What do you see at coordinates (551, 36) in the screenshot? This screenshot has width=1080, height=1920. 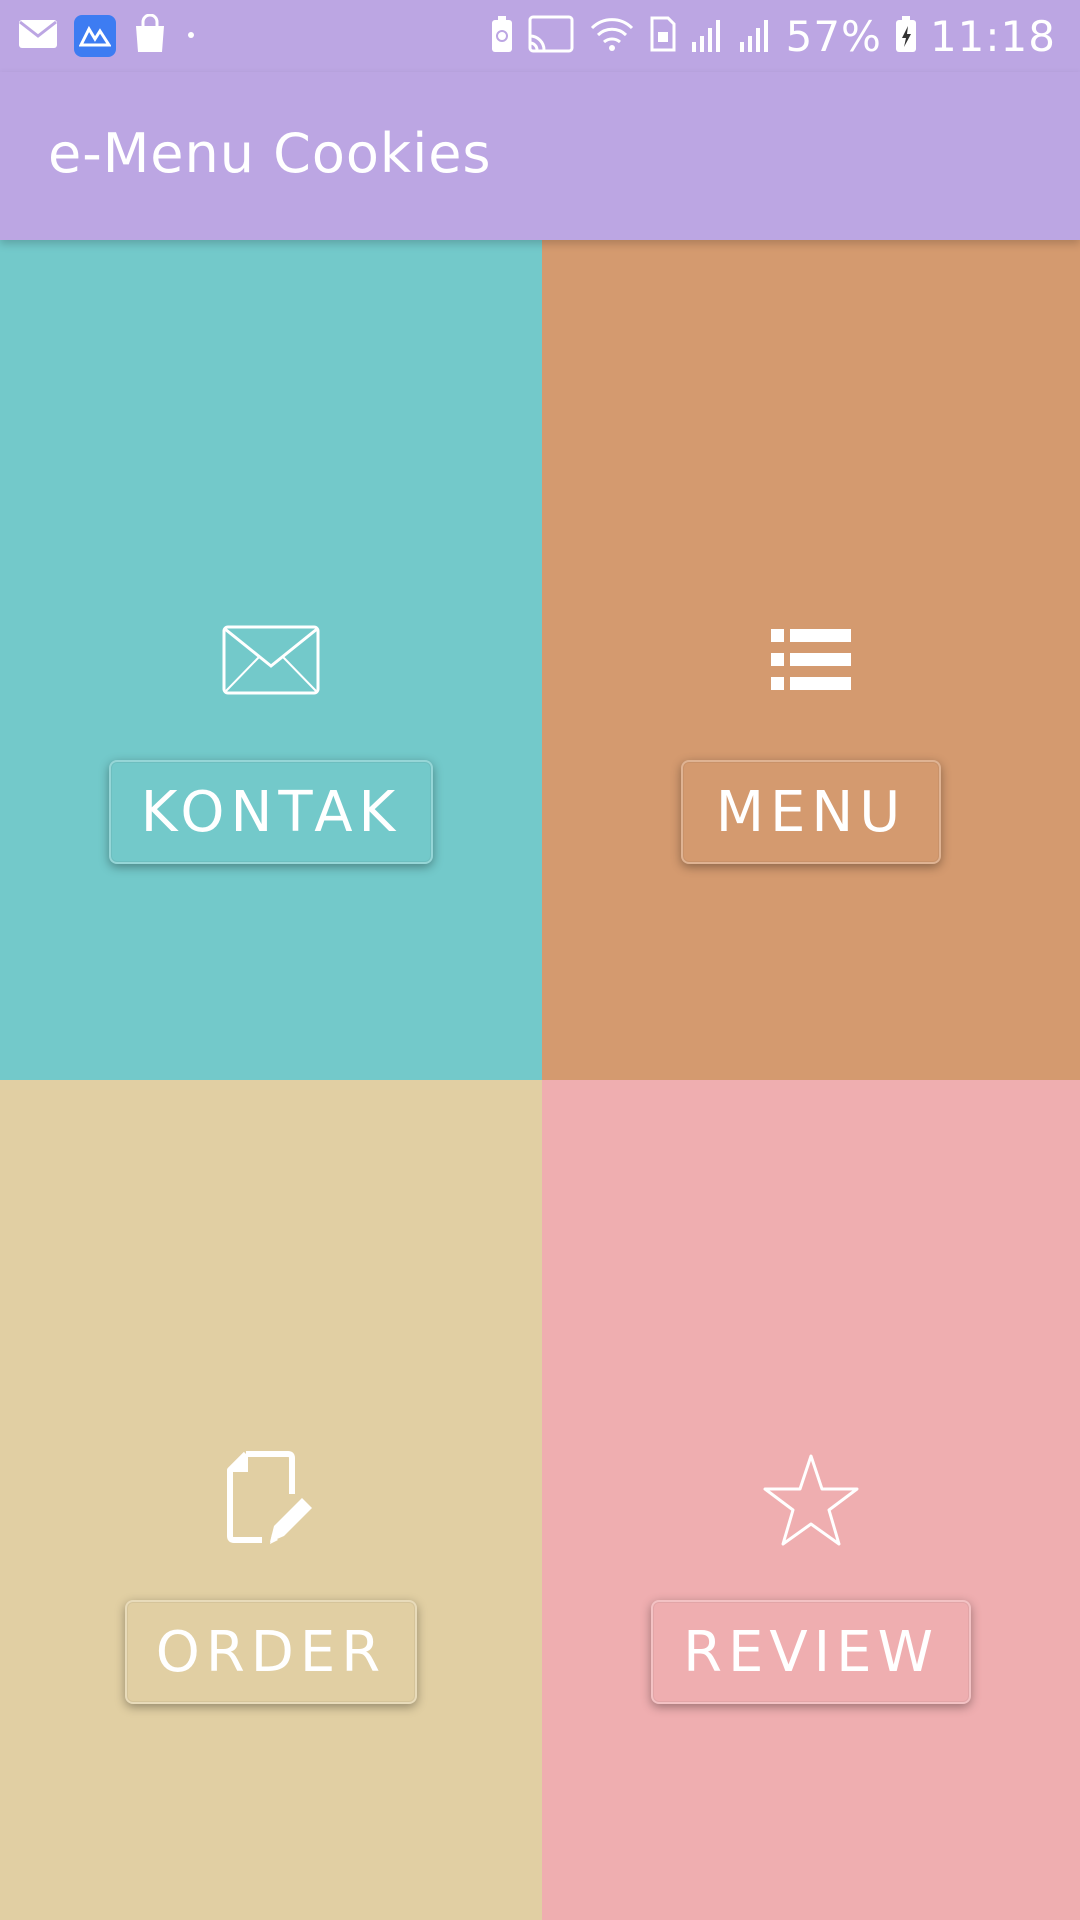 I see `cast-icon` at bounding box center [551, 36].